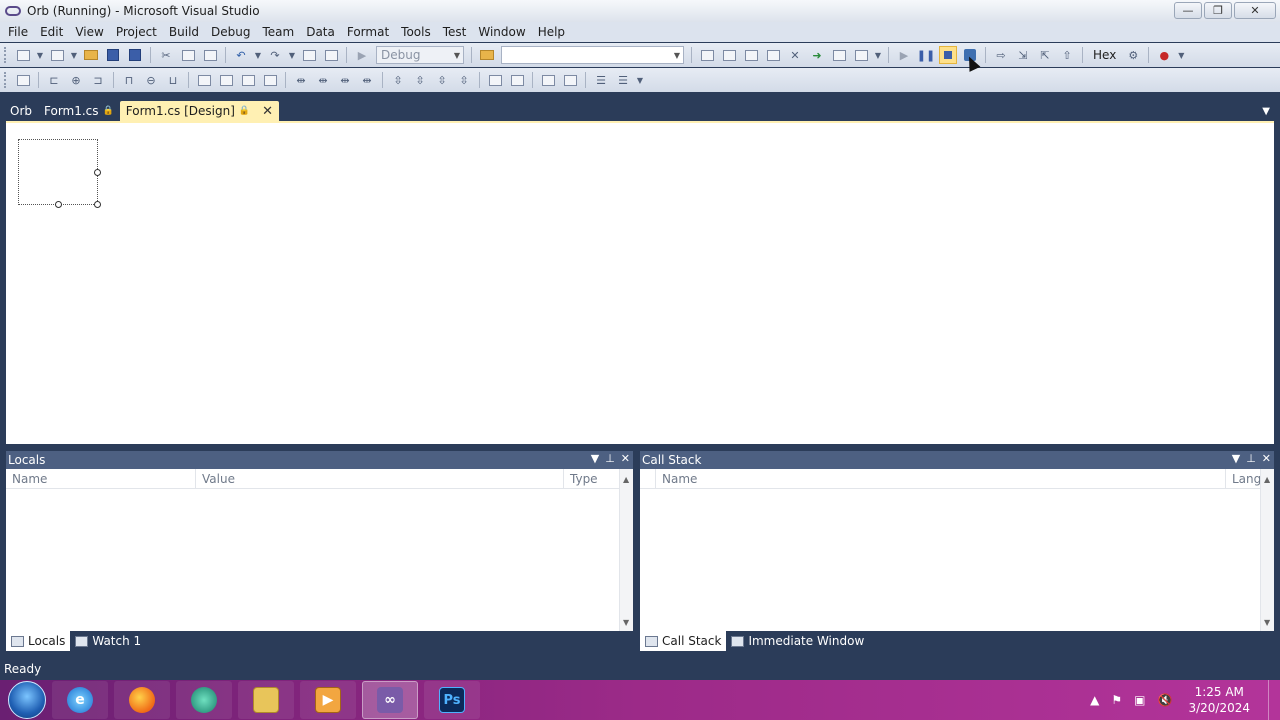 The image size is (1280, 720). Describe the element at coordinates (188, 55) in the screenshot. I see `copy-icon` at that location.